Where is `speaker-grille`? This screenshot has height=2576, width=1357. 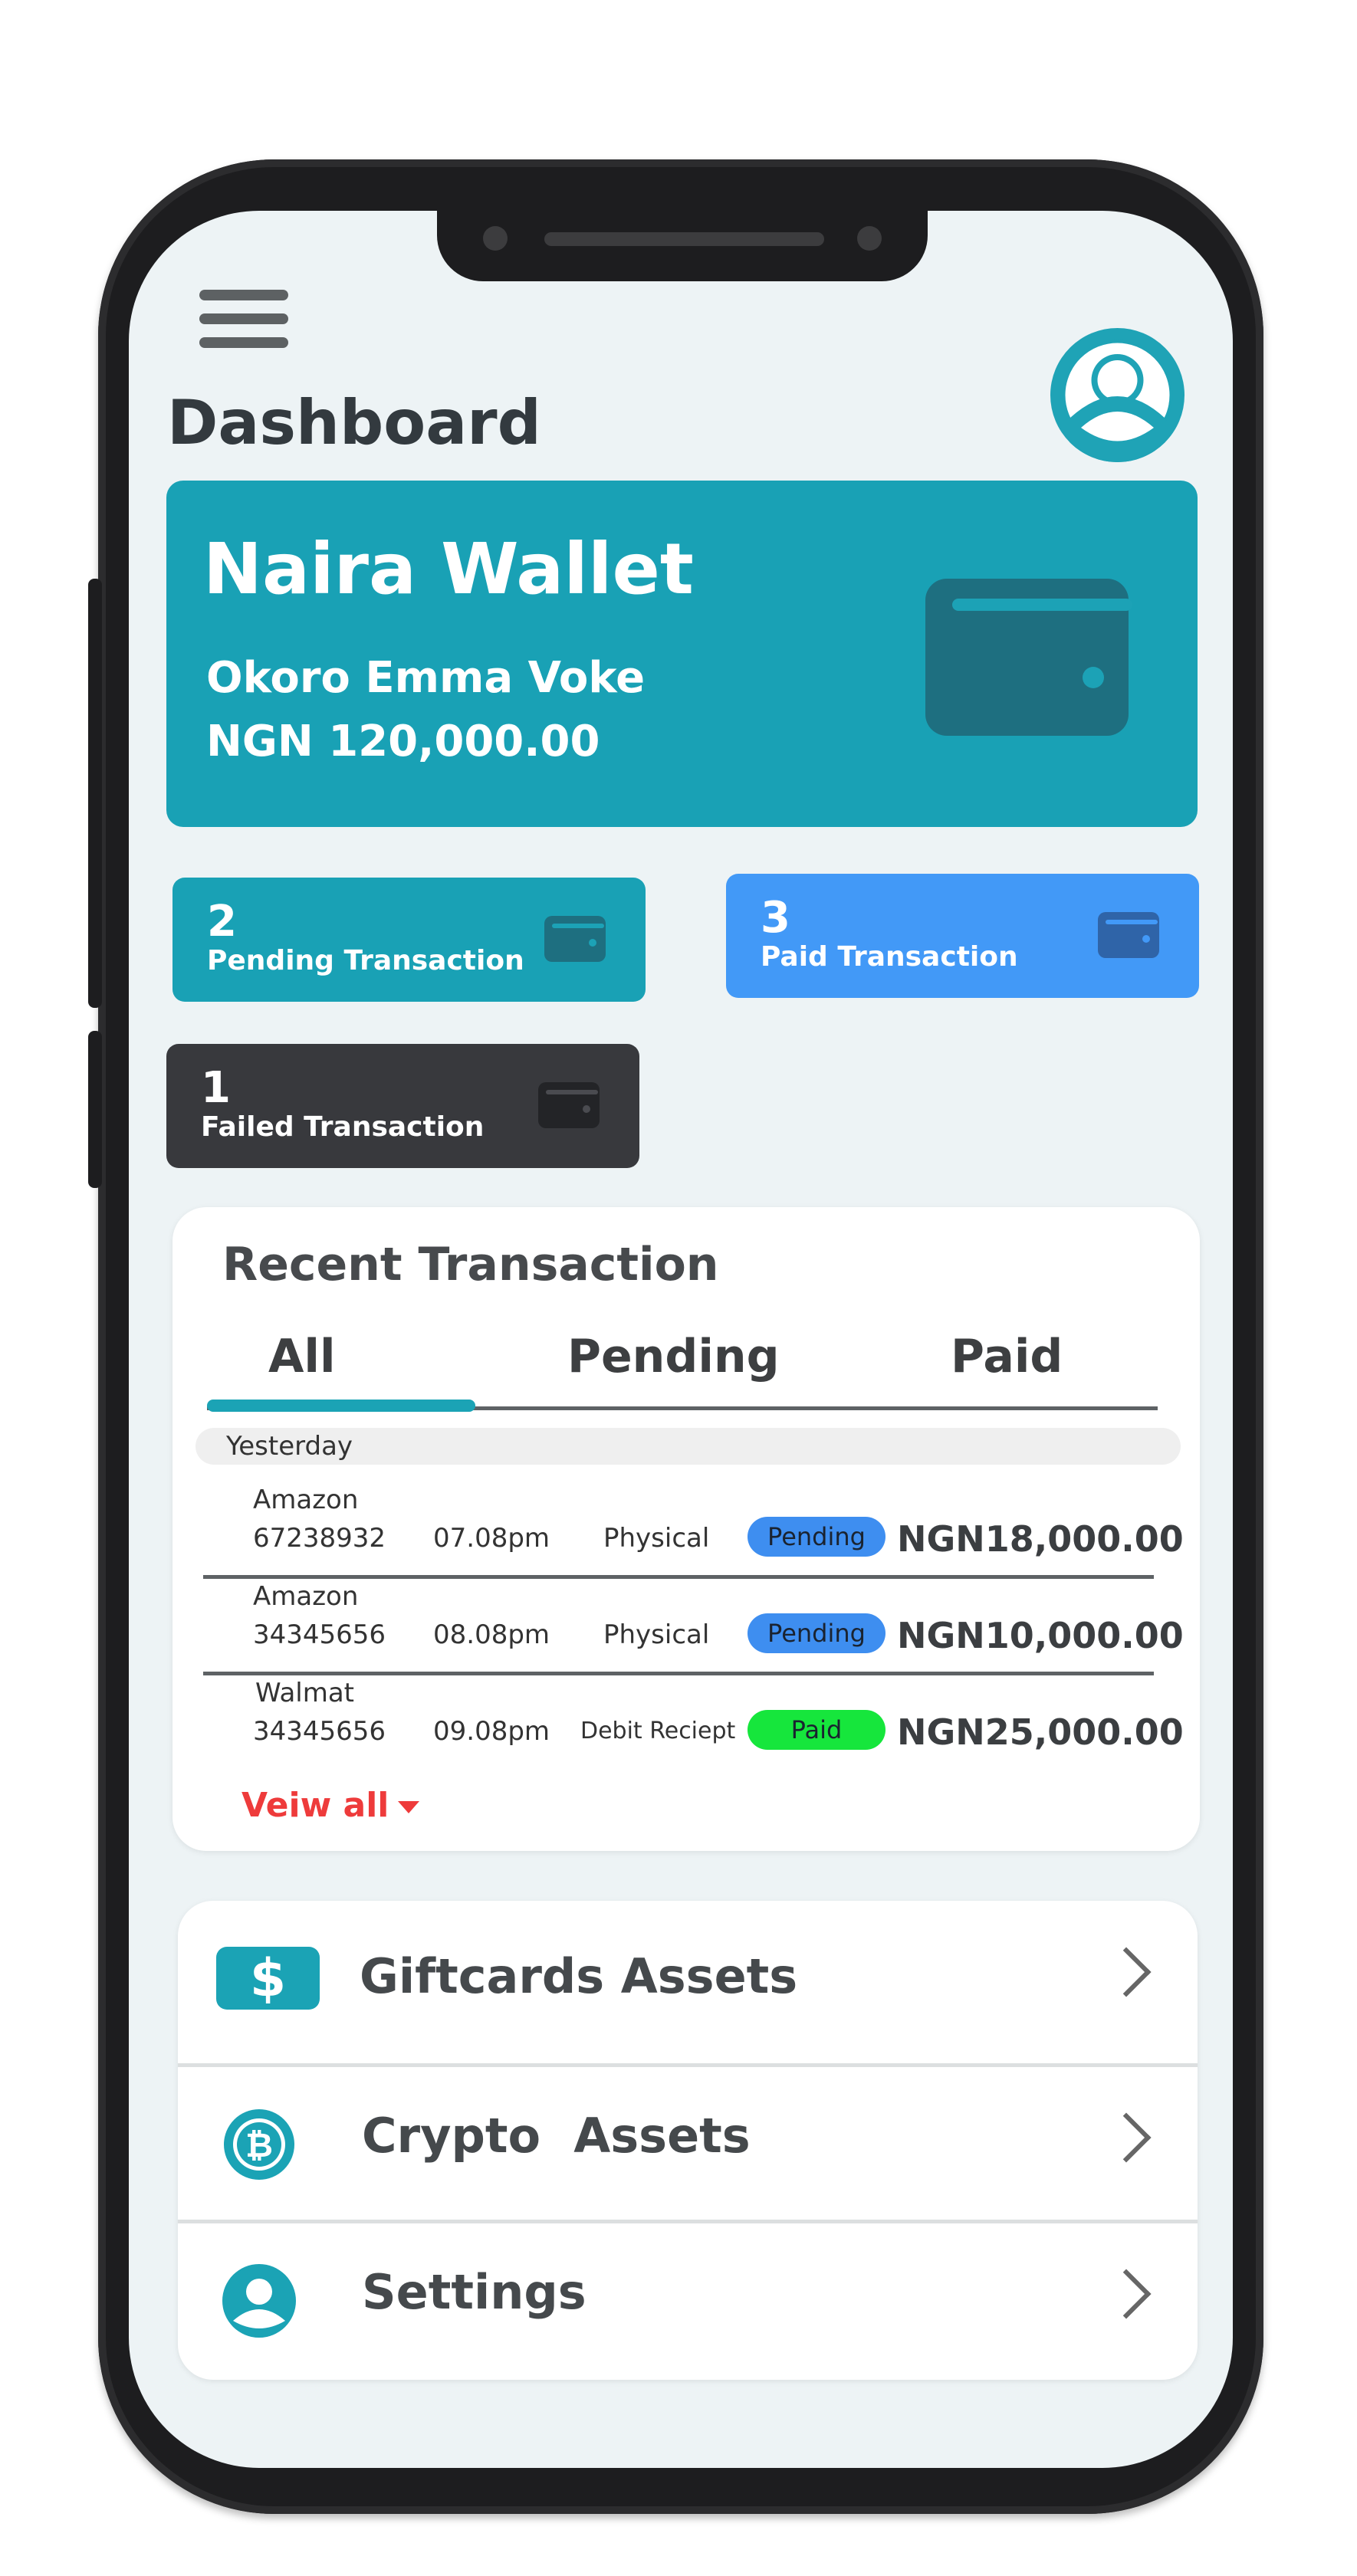
speaker-grille is located at coordinates (684, 239).